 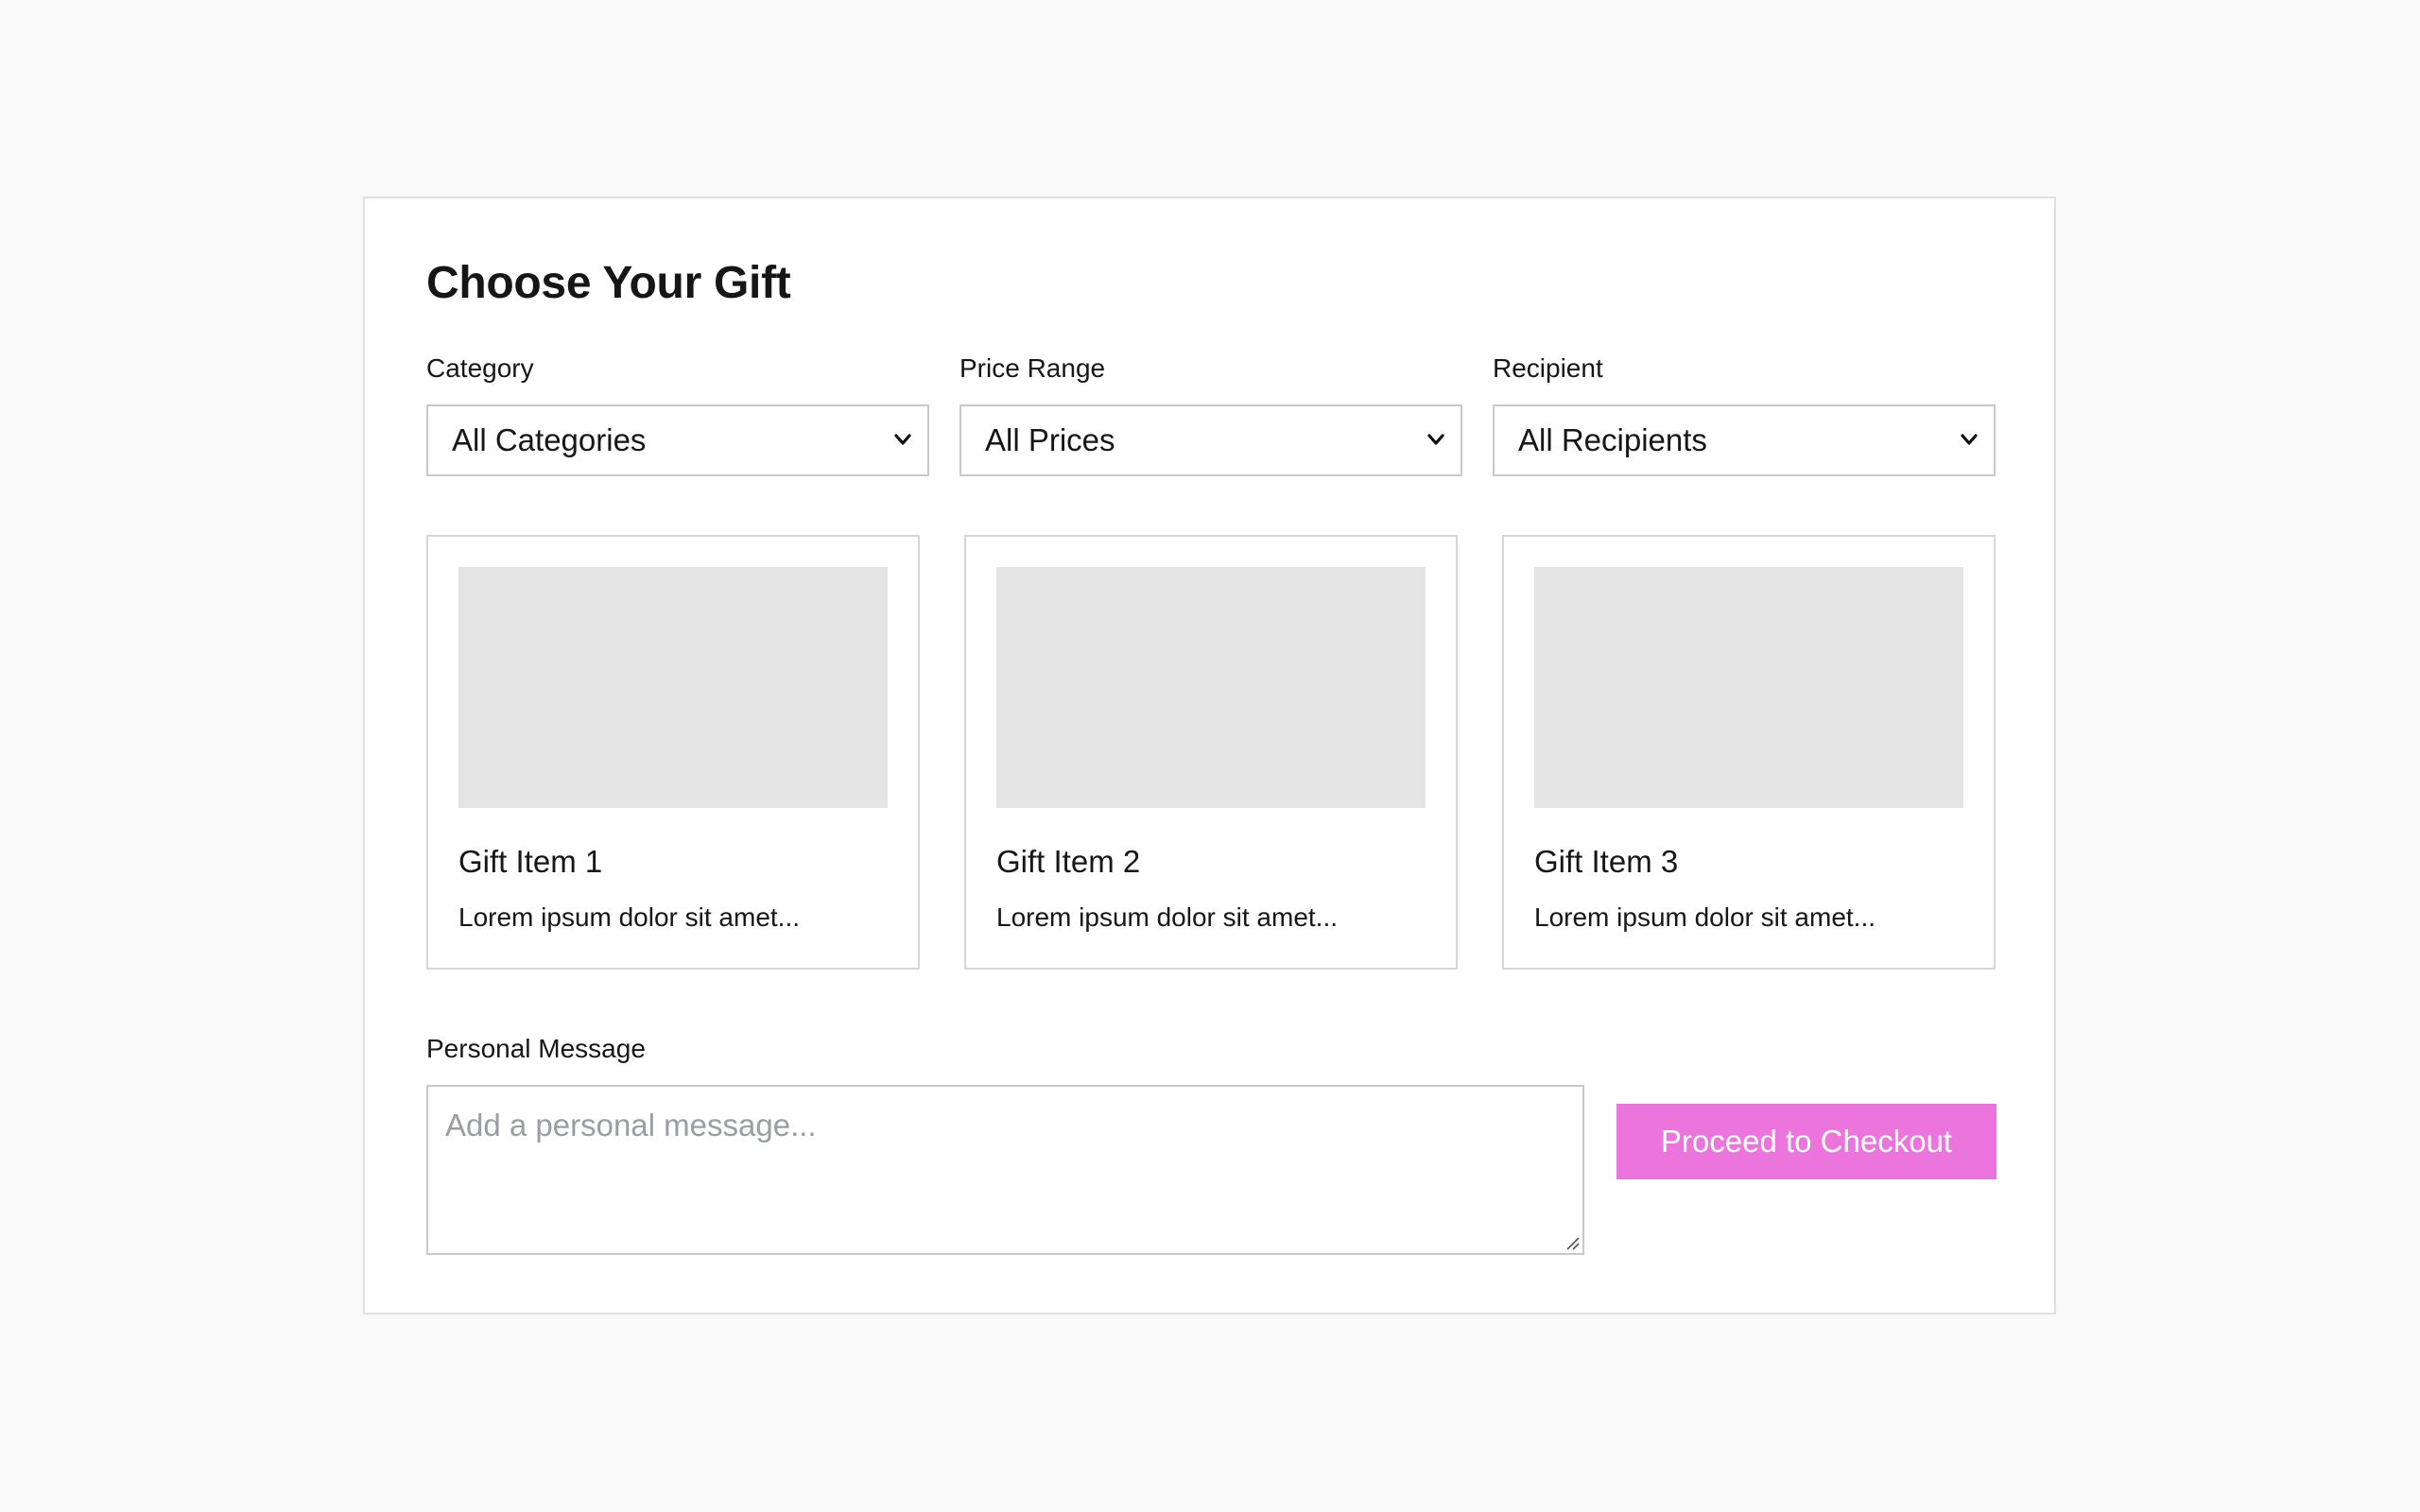 I want to click on proceed-to-checkout-button: Proceed to Checkout, so click(x=1806, y=1141).